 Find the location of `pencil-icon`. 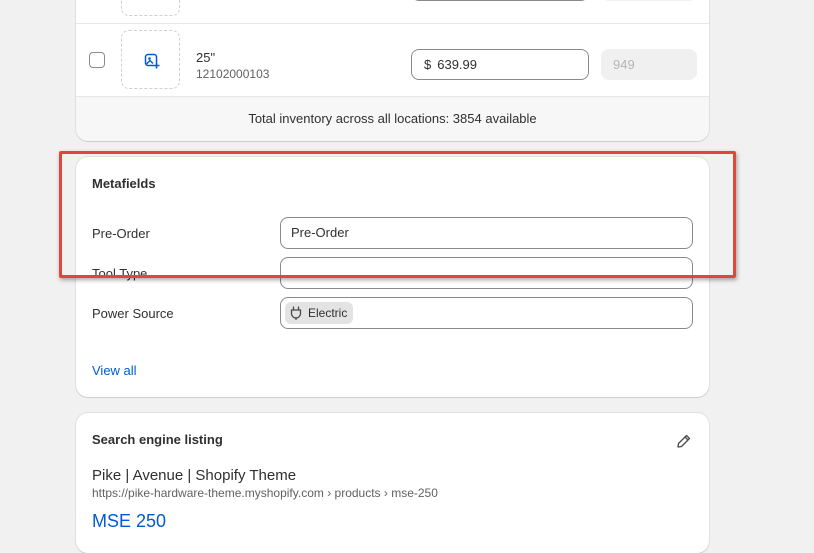

pencil-icon is located at coordinates (684, 441).